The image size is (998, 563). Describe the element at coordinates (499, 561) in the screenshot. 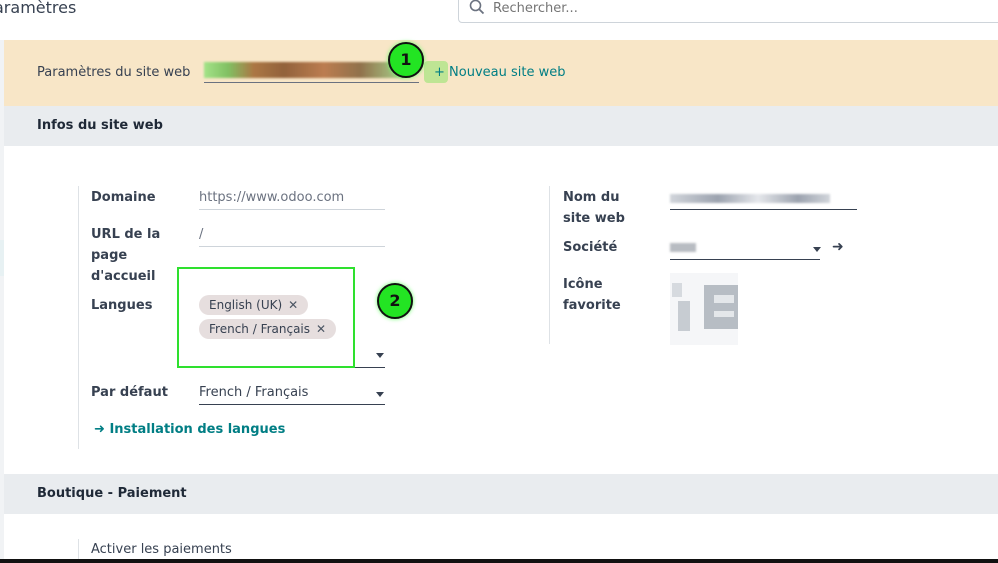

I see `bottom-edge` at that location.